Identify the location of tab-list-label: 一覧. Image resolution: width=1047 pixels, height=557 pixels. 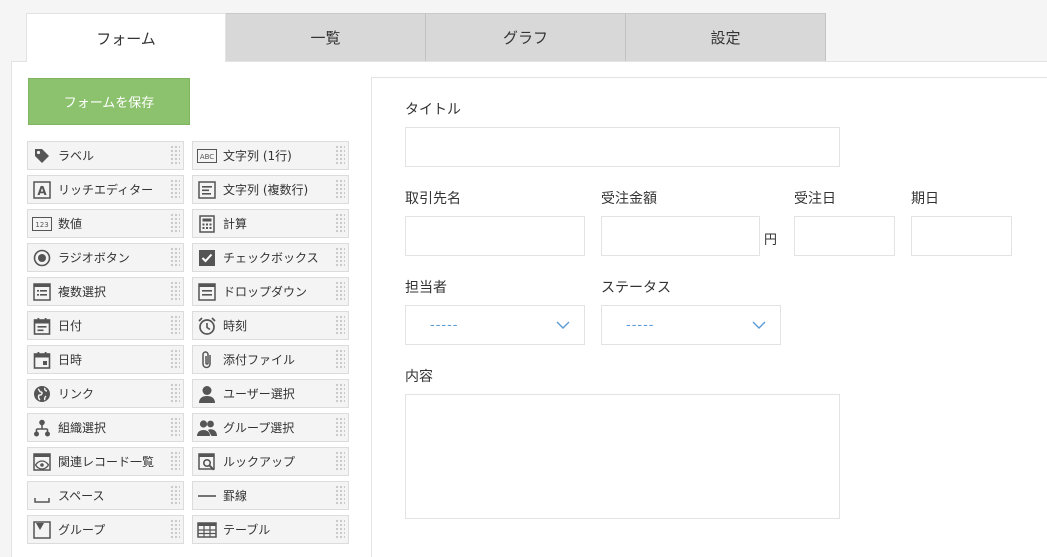
(325, 38).